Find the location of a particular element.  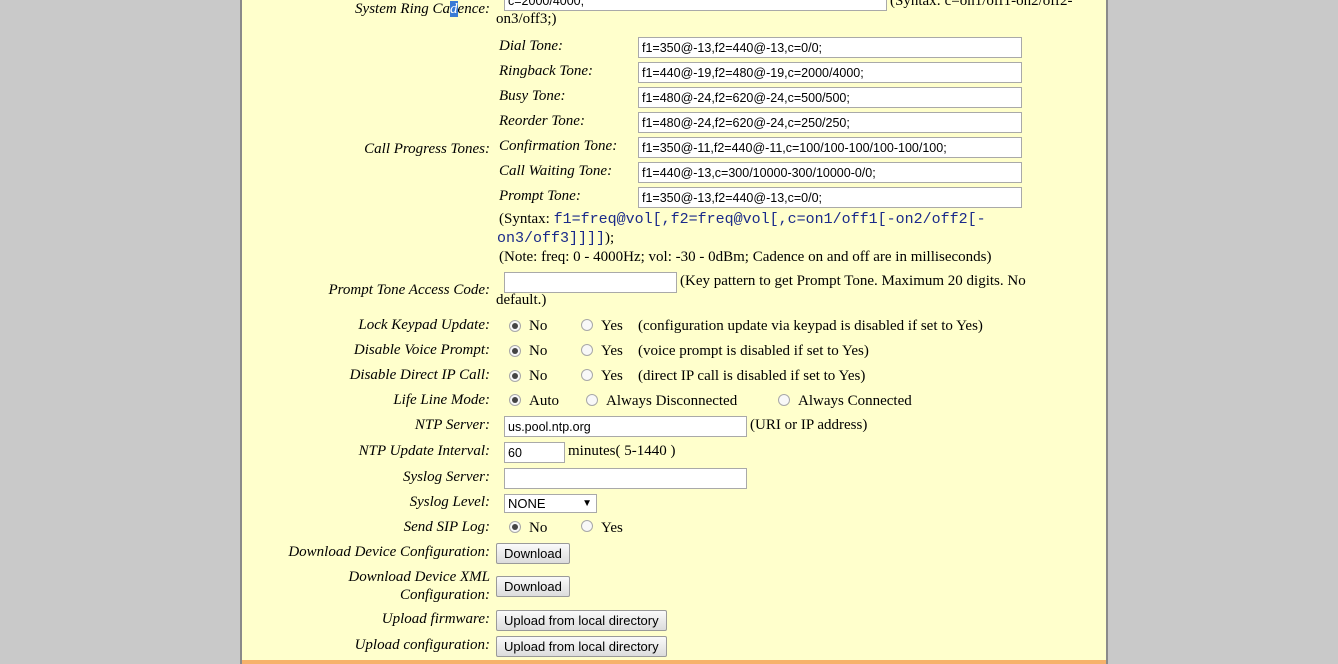

disable-ip-call-label: Disable Direct IP Call: is located at coordinates (419, 375).